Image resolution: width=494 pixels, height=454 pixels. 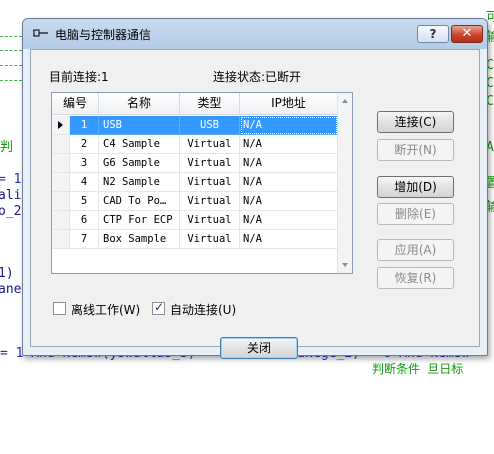 What do you see at coordinates (105, 309) in the screenshot?
I see `offline-work-label: 离线工作(W)` at bounding box center [105, 309].